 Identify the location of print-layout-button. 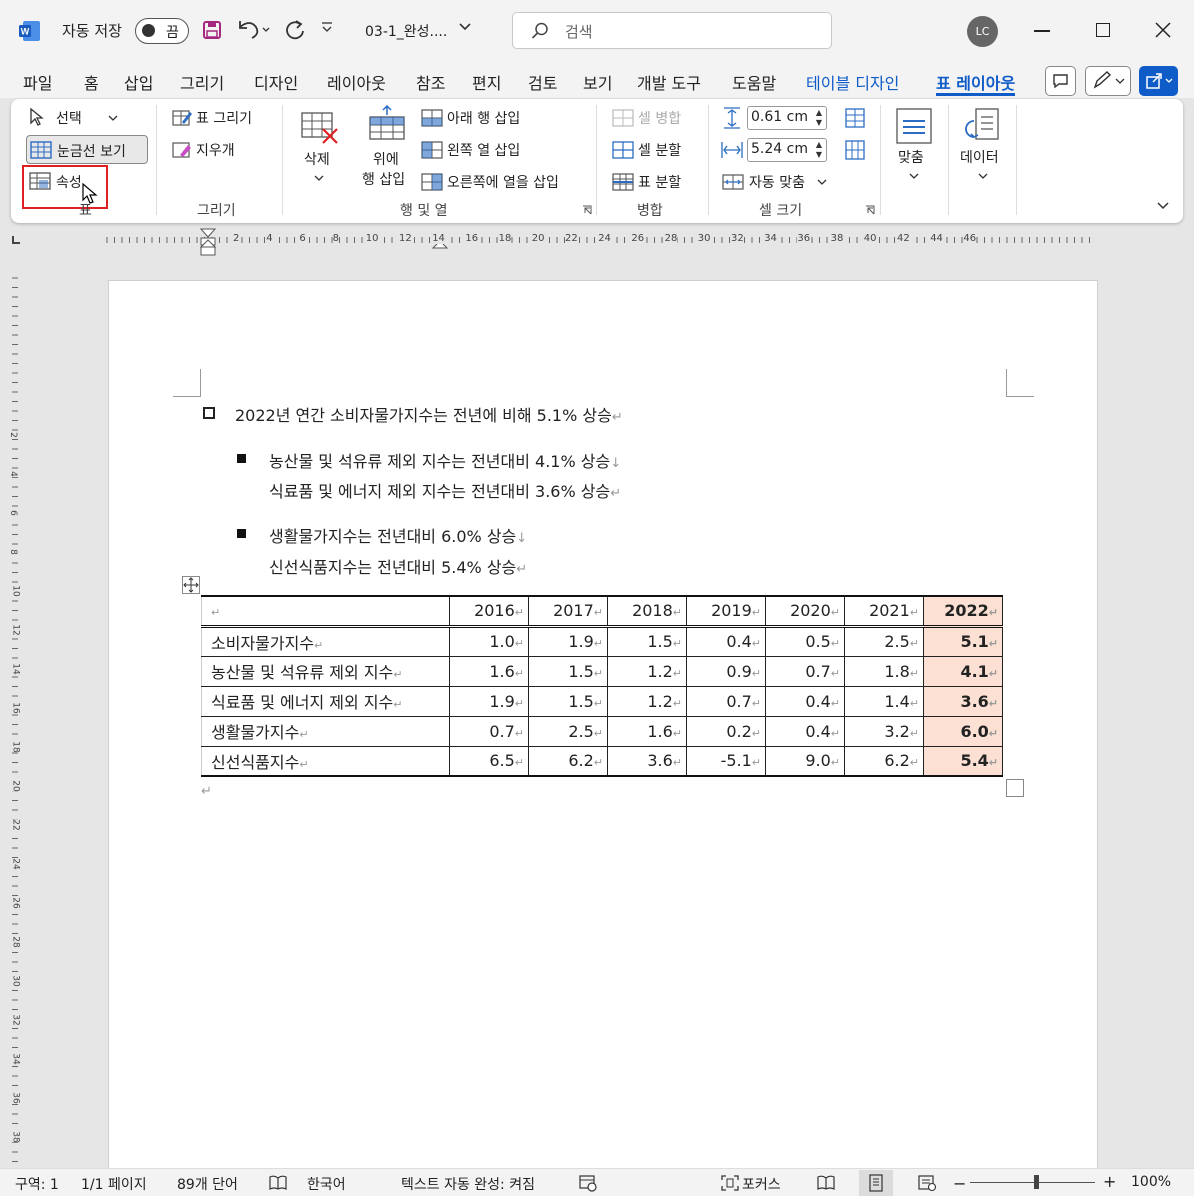
(876, 1183).